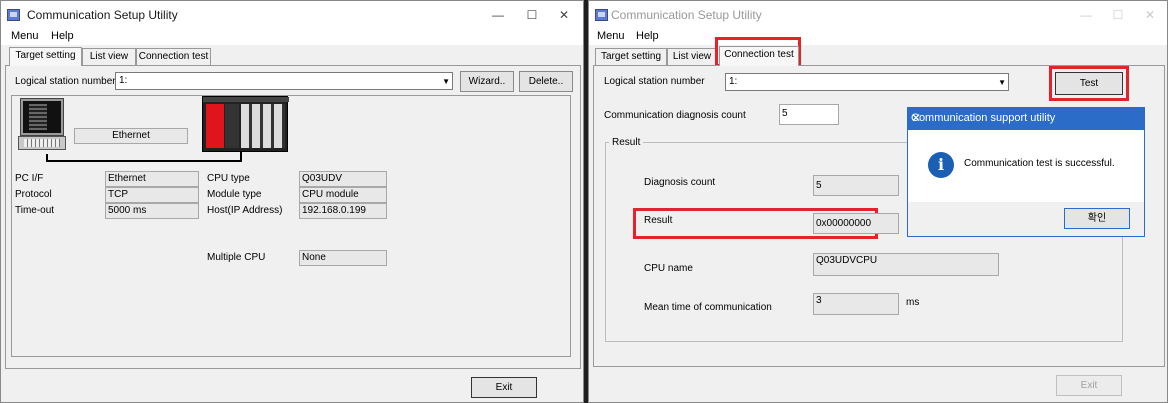 This screenshot has height=403, width=1168. Describe the element at coordinates (245, 124) in the screenshot. I see `plc-icon` at that location.